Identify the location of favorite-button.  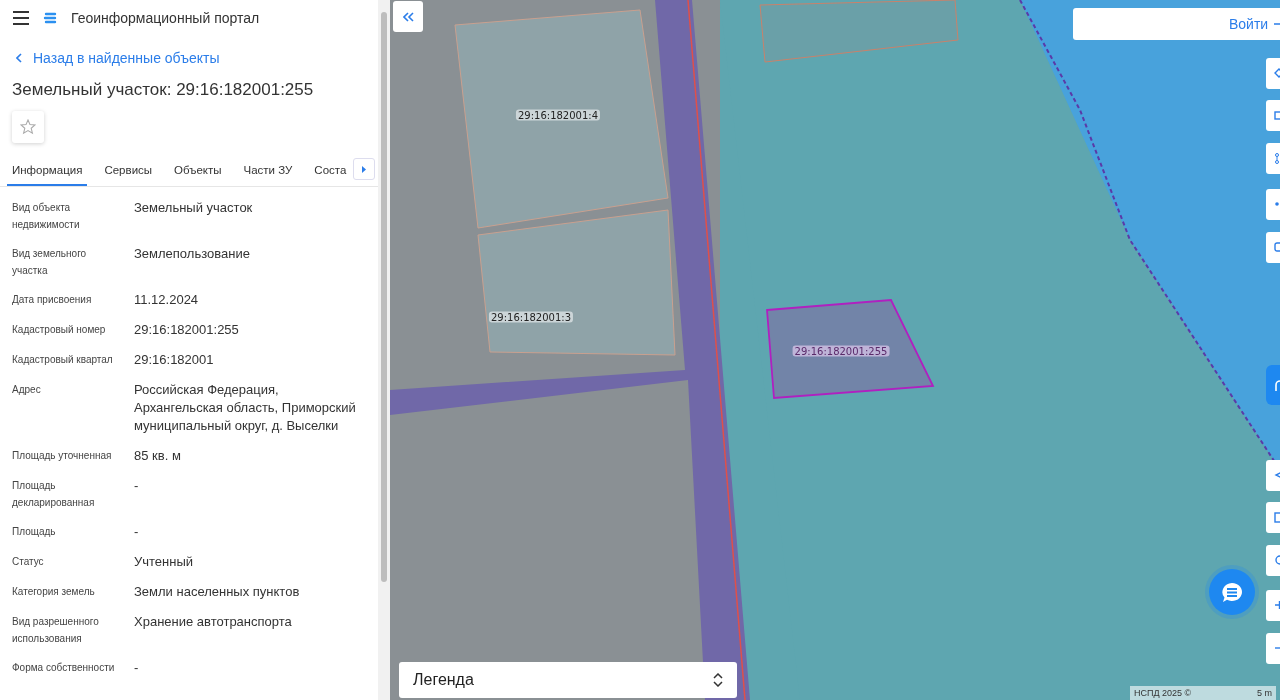
(28, 127).